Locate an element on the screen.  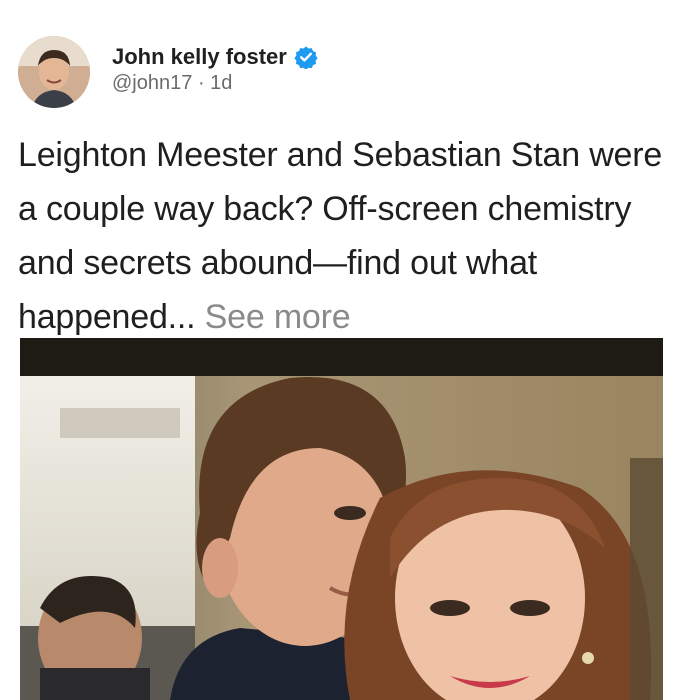
avatar-photo-icon is located at coordinates (54, 72).